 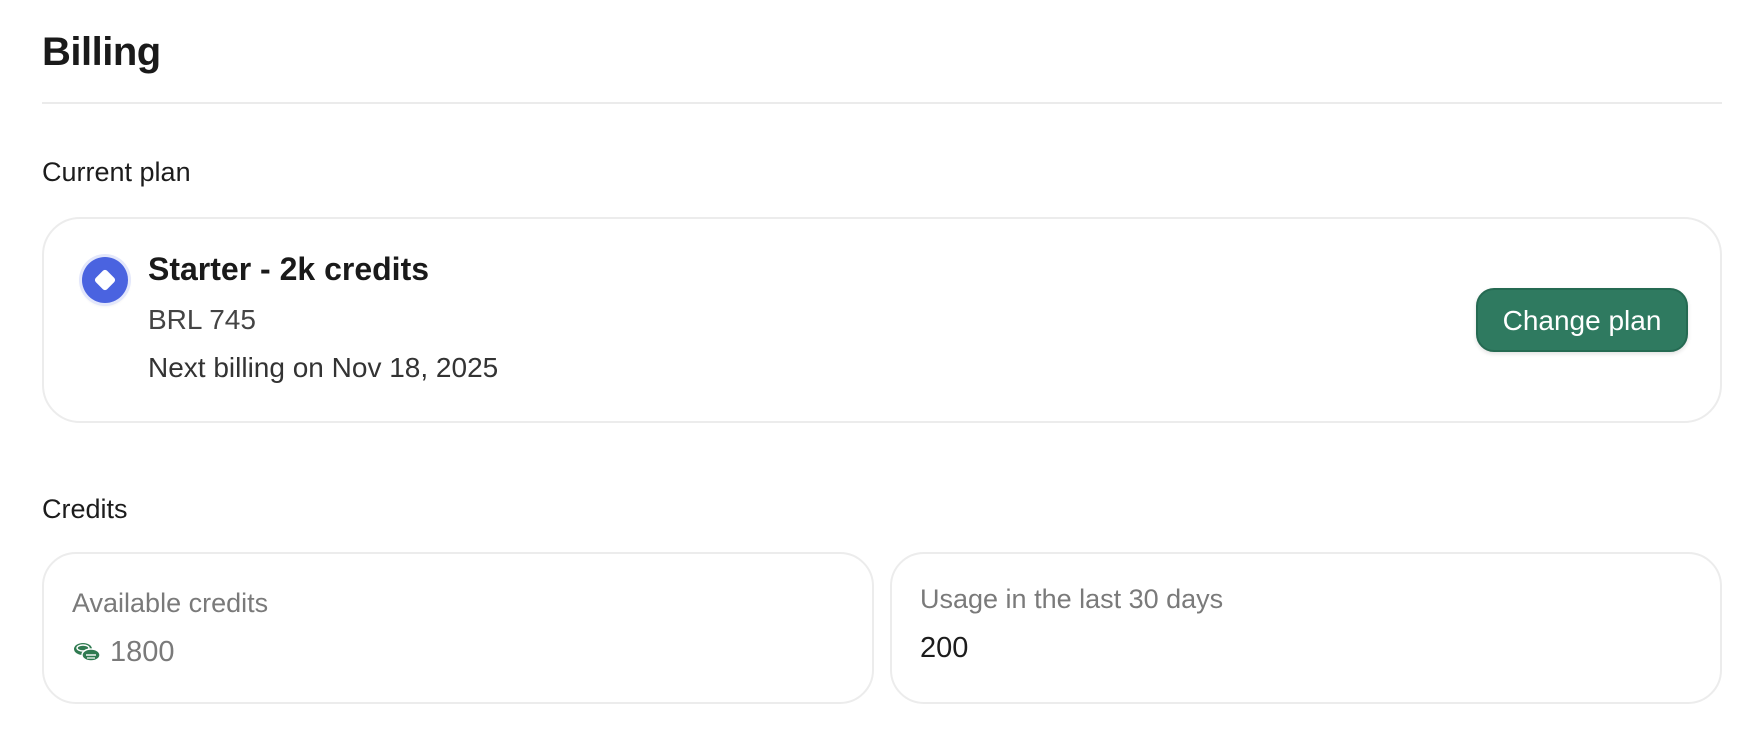 What do you see at coordinates (105, 280) in the screenshot?
I see `plan-badge-icon` at bounding box center [105, 280].